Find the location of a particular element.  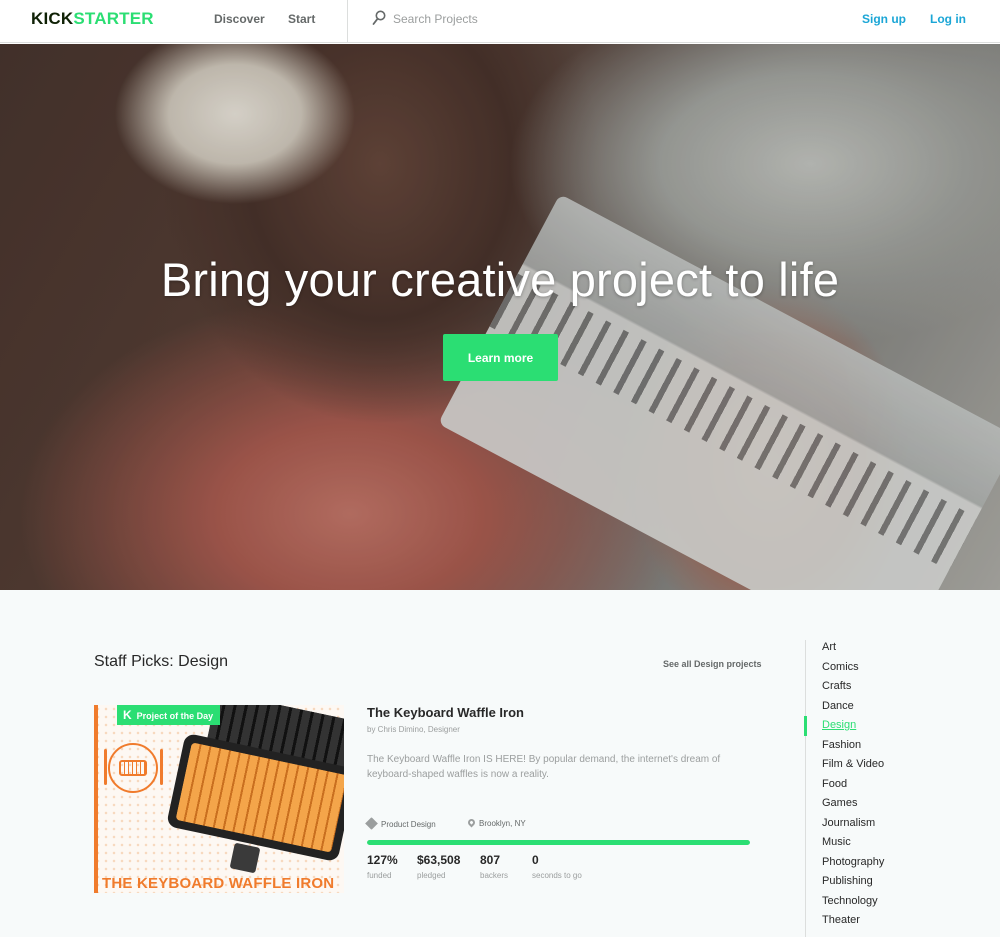

project-category-link: Product Design is located at coordinates (400, 823).